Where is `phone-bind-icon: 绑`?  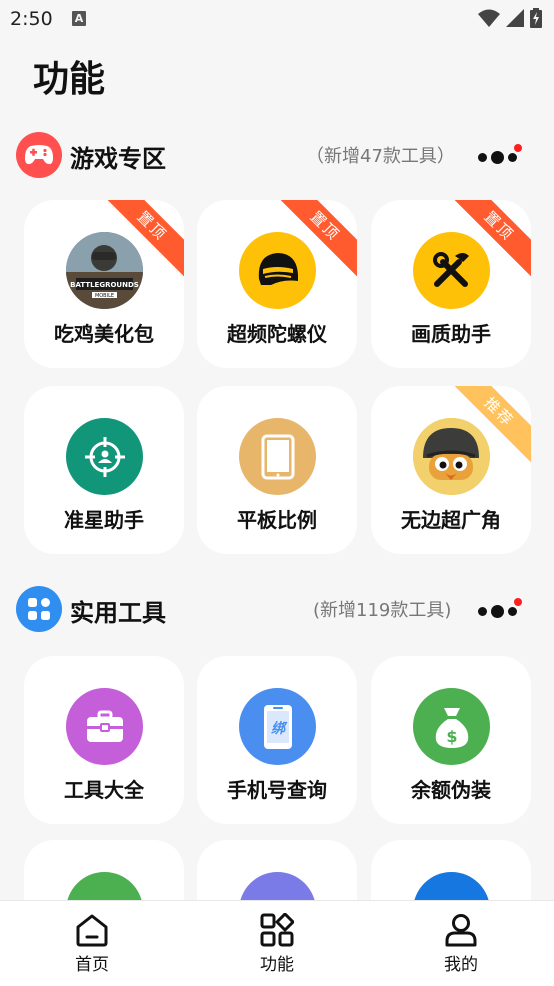 phone-bind-icon: 绑 is located at coordinates (277, 726).